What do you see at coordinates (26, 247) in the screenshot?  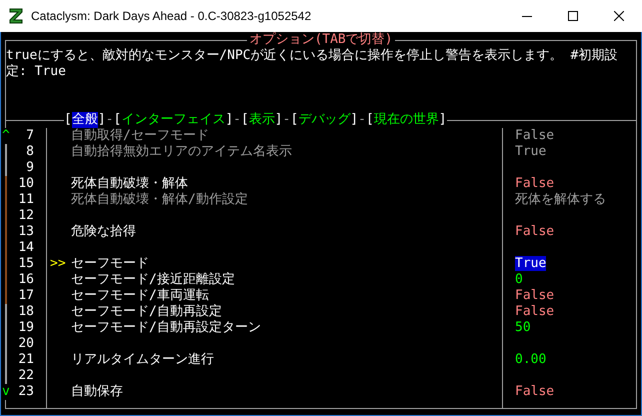 I see `line-number: 14` at bounding box center [26, 247].